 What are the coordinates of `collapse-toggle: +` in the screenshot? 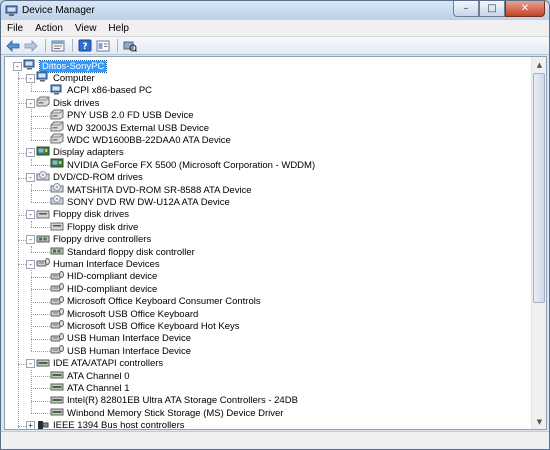 It's located at (30, 425).